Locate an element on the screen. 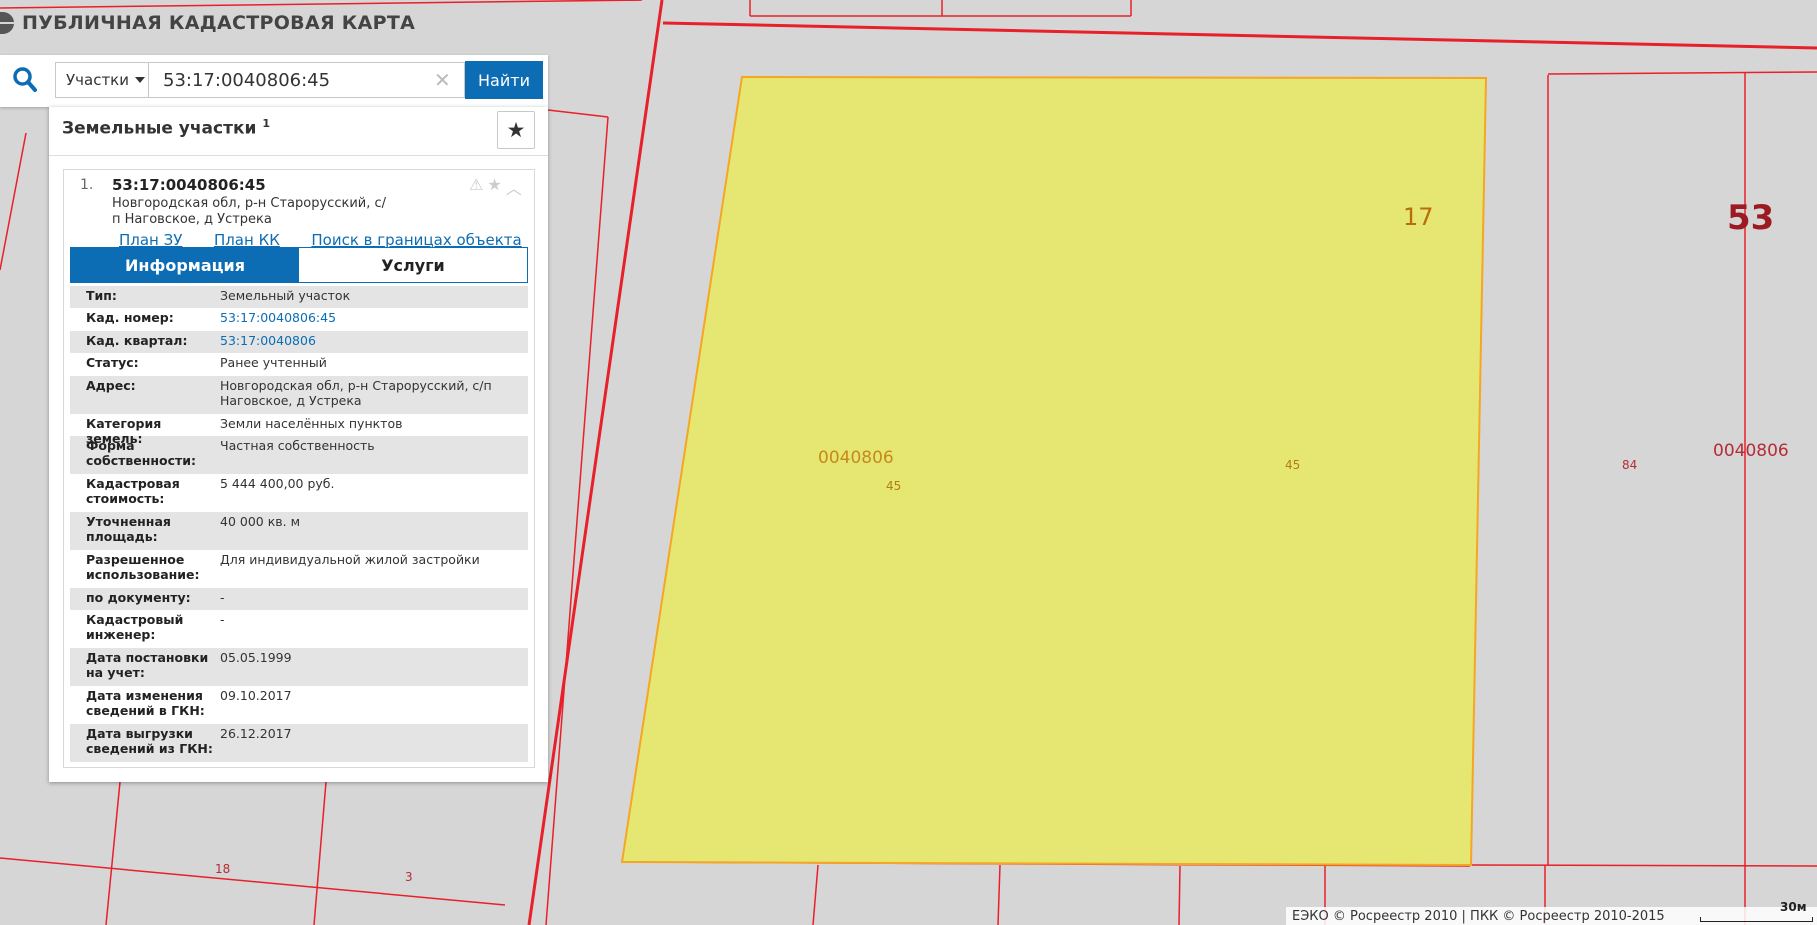 The height and width of the screenshot is (925, 1817). map-label-parcel-84: 84 is located at coordinates (1630, 465).